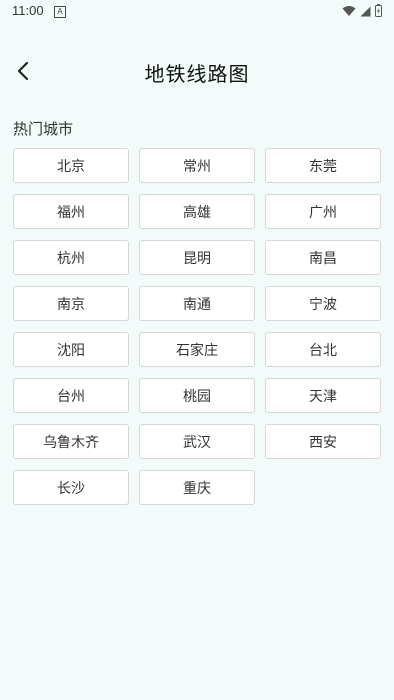  I want to click on city-button: 台州, so click(71, 395).